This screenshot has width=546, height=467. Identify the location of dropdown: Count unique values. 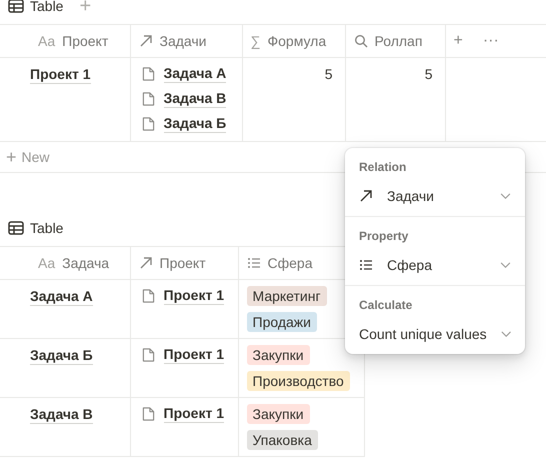
(435, 334).